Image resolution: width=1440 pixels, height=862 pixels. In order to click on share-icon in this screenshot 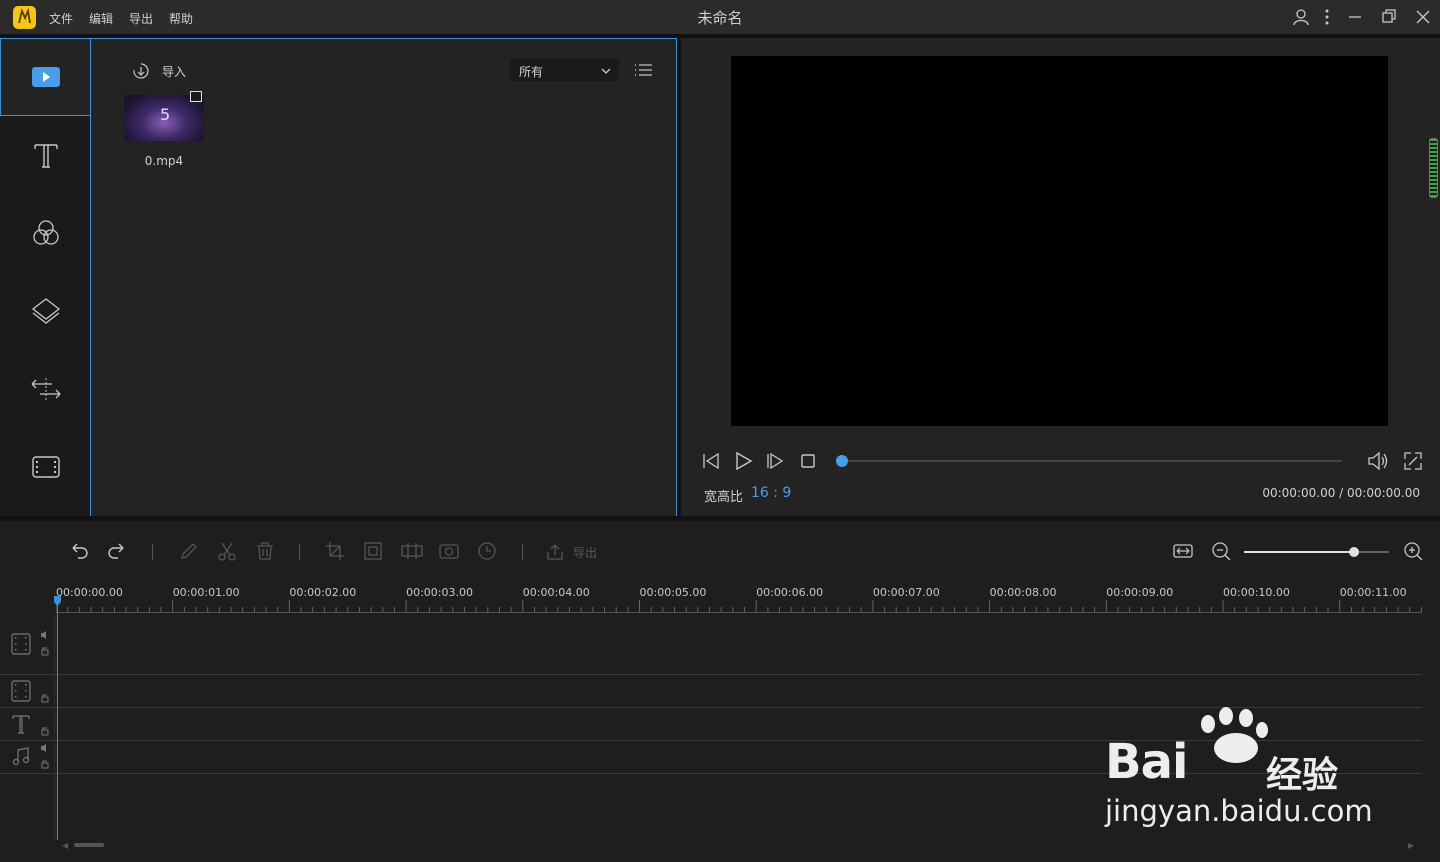, I will do `click(555, 552)`.